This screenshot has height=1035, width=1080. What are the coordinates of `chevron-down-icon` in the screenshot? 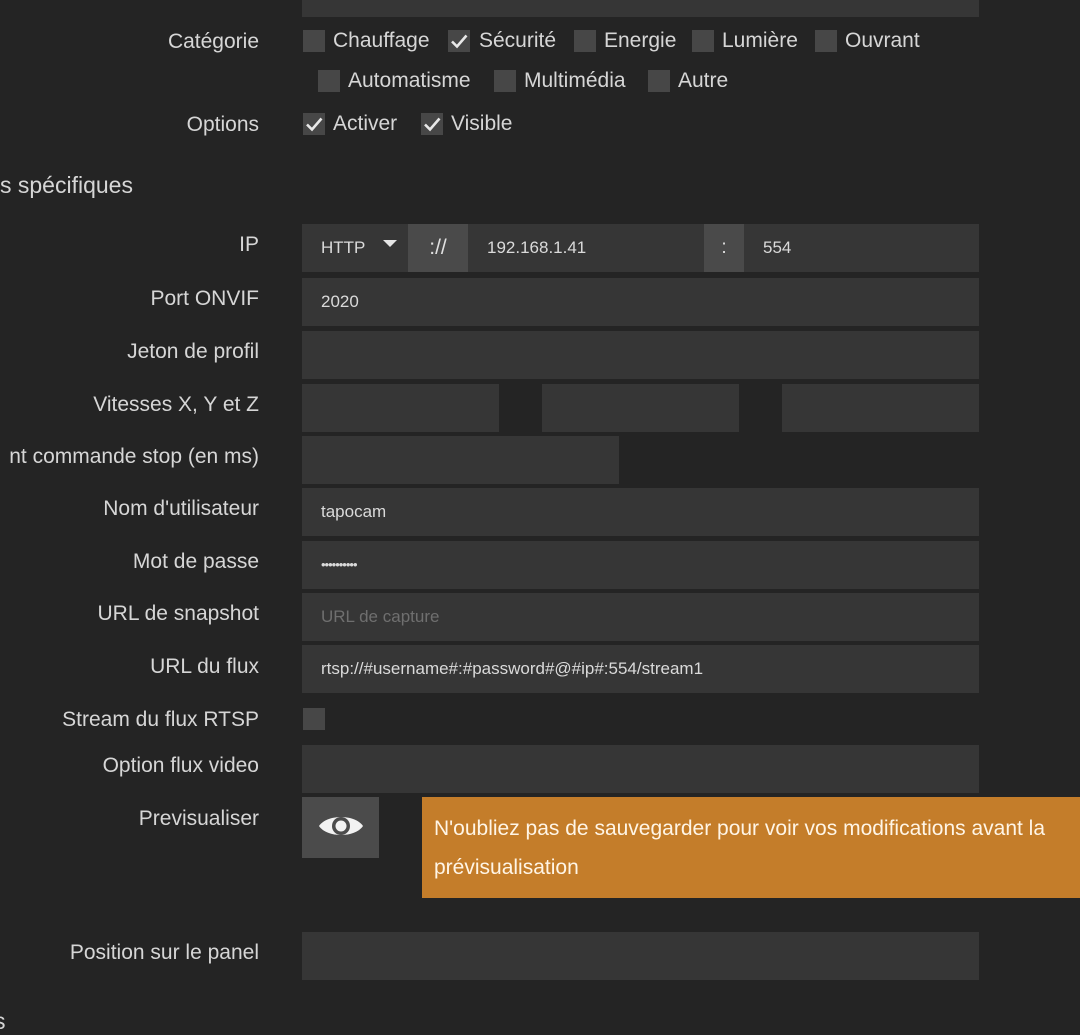 It's located at (390, 243).